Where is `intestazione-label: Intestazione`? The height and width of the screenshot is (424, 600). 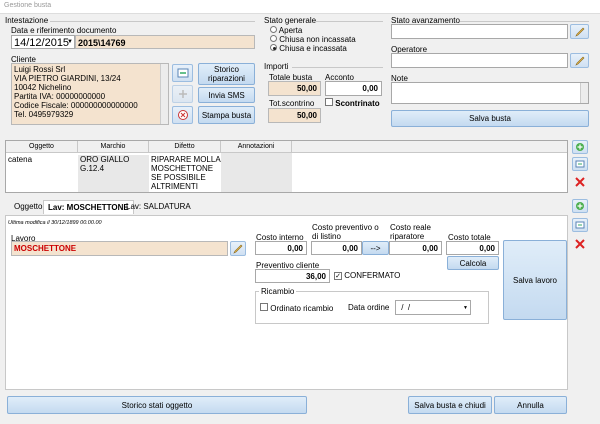
intestazione-label: Intestazione is located at coordinates (27, 20).